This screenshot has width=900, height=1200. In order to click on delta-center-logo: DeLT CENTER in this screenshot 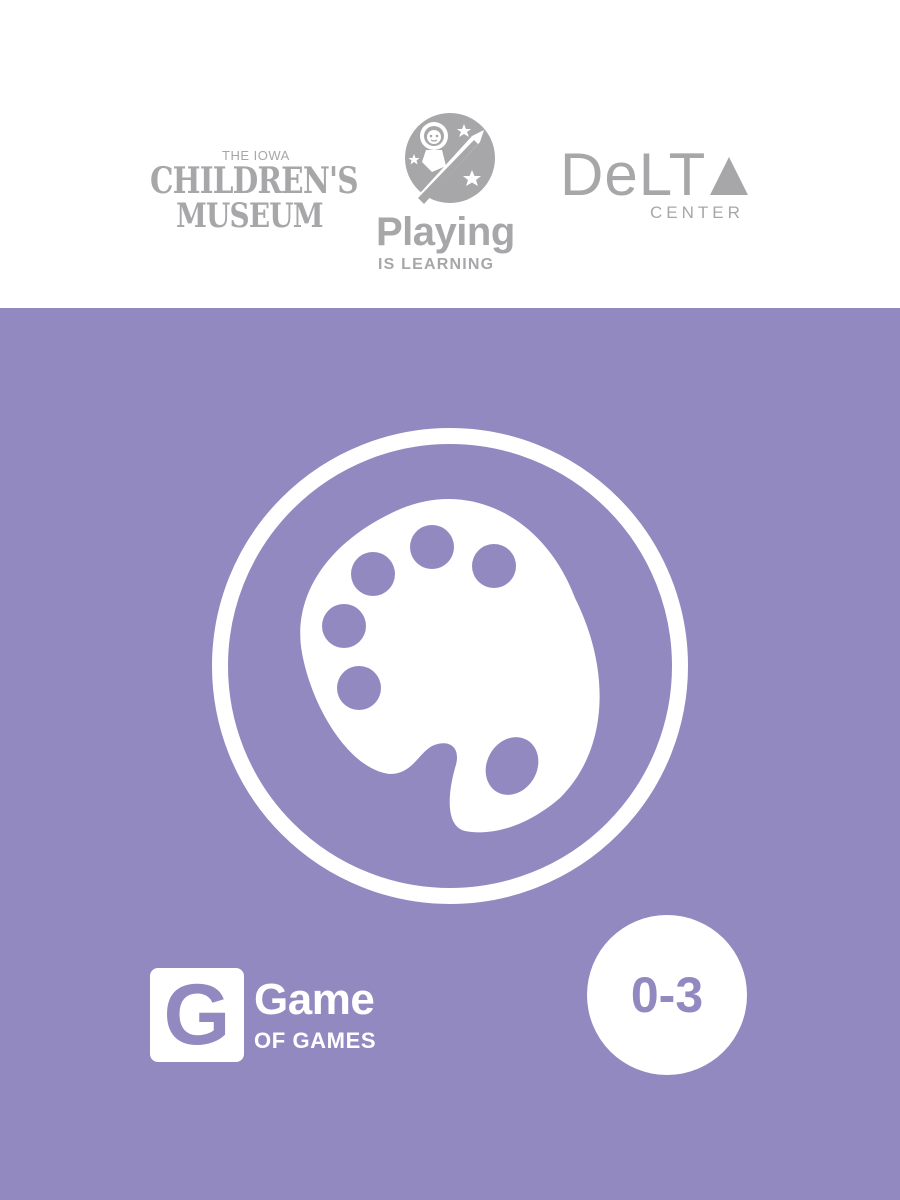, I will do `click(660, 185)`.